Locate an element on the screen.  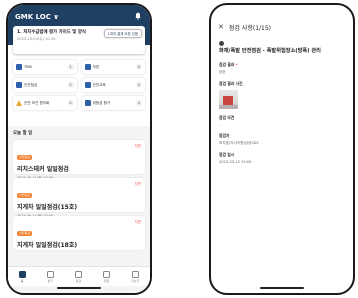
inspector-value: 허지훈(자사직원/삼성SDS is located at coordinates (239, 143).